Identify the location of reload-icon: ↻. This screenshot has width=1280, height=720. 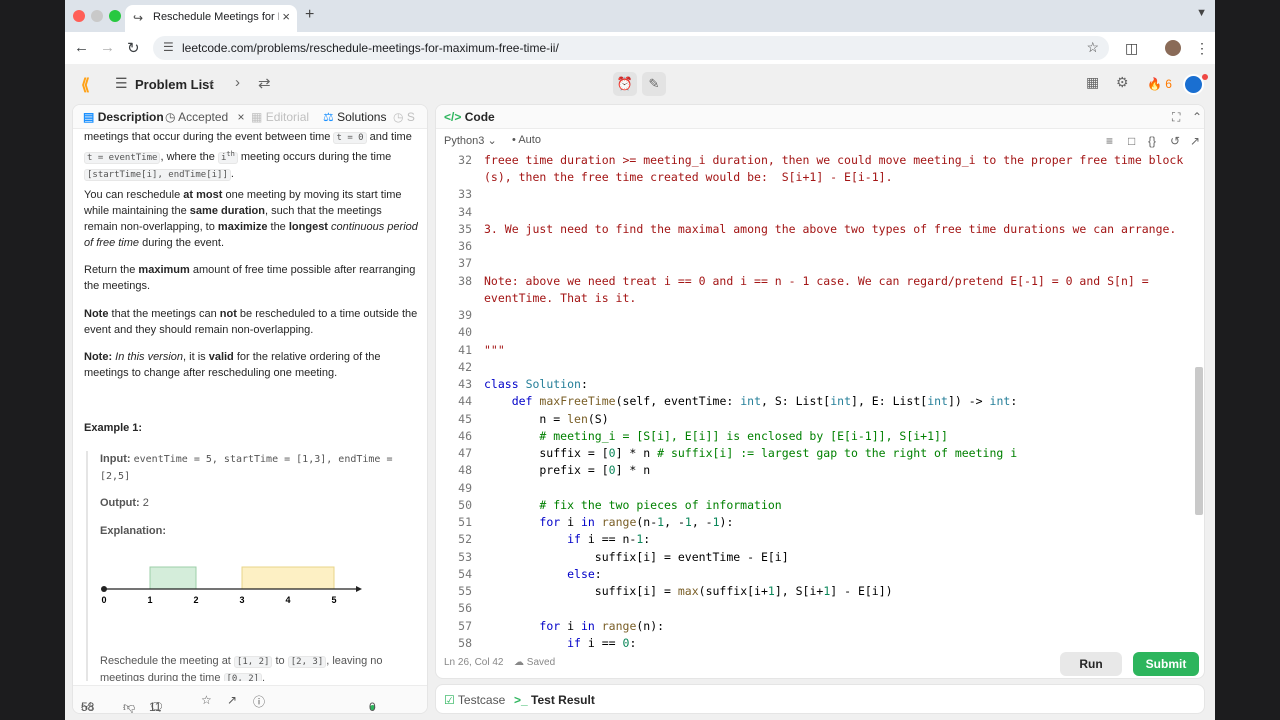
(133, 48).